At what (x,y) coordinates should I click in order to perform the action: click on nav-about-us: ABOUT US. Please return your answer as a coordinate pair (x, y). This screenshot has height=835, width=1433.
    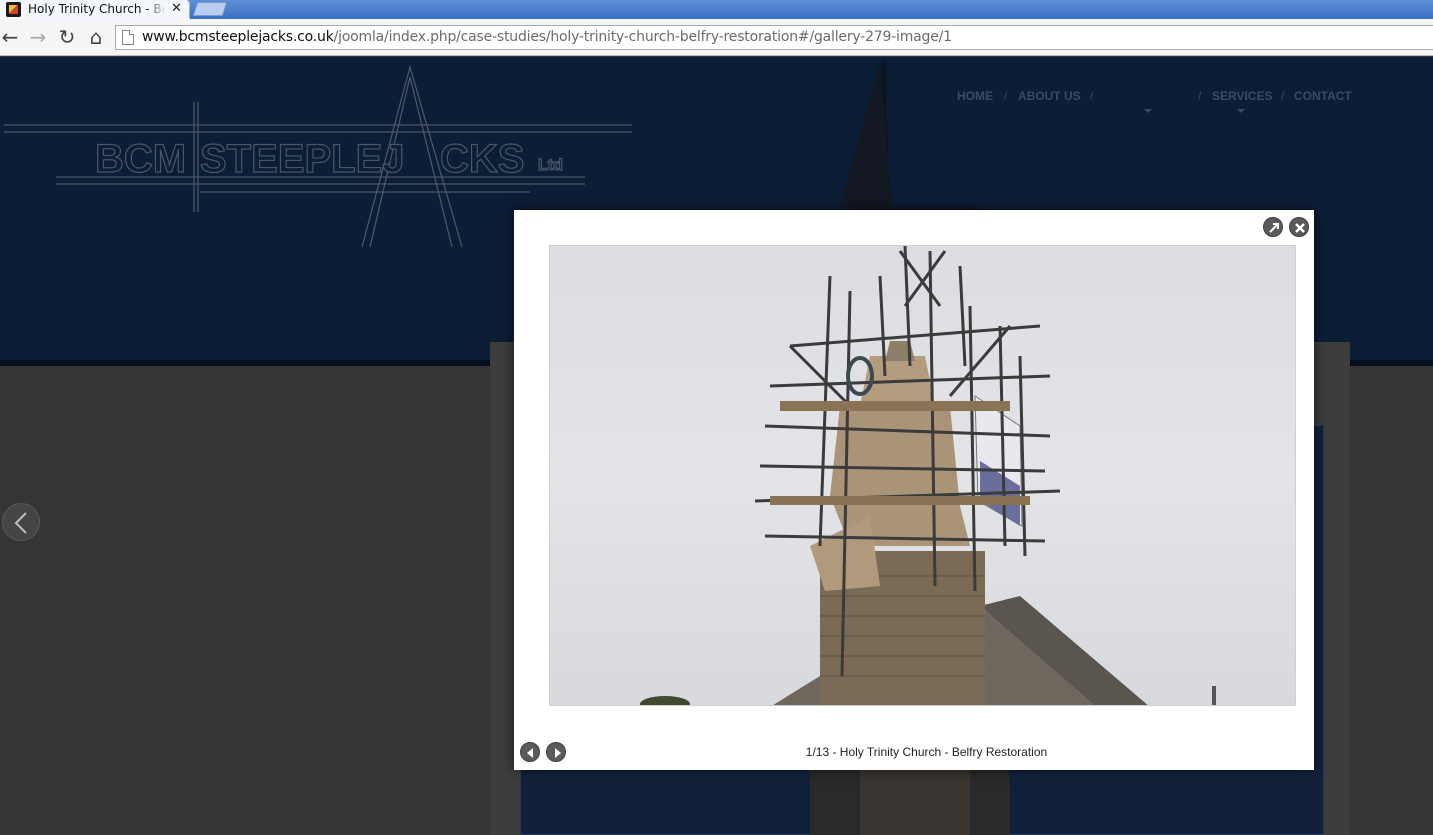
    Looking at the image, I should click on (1049, 96).